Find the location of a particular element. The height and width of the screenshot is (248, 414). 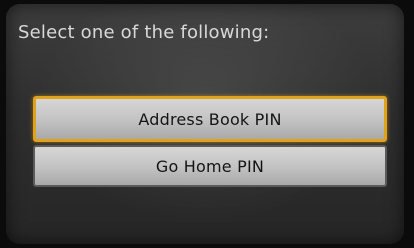

address-book-pin-label: Address Book PIN is located at coordinates (210, 119).